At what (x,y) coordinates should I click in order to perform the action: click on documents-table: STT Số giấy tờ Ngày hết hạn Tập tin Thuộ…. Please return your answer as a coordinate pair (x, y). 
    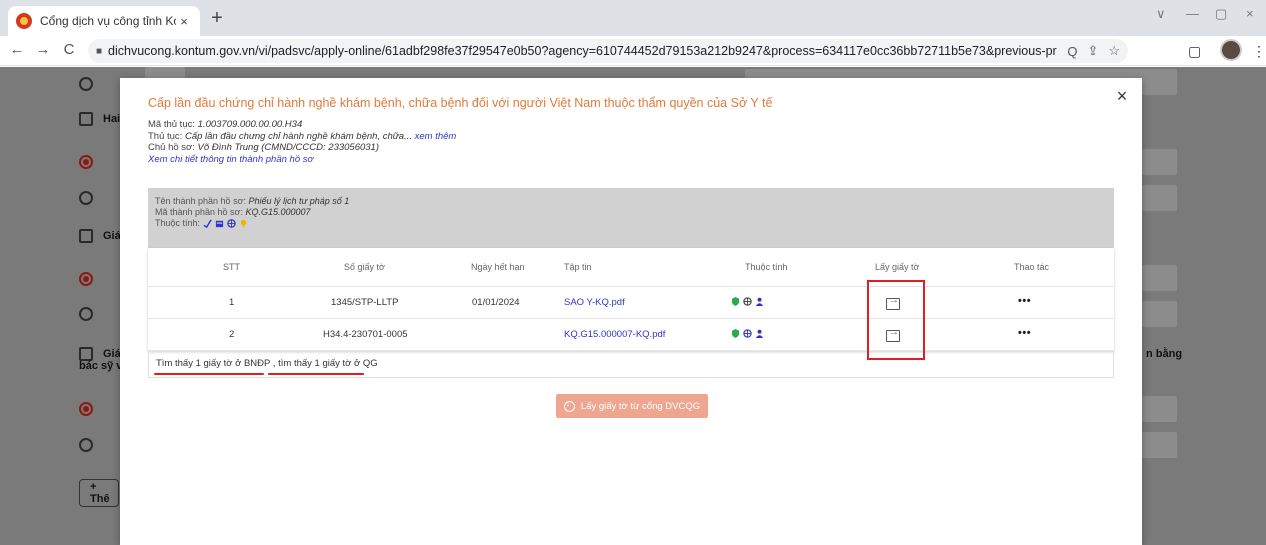
    Looking at the image, I should click on (631, 299).